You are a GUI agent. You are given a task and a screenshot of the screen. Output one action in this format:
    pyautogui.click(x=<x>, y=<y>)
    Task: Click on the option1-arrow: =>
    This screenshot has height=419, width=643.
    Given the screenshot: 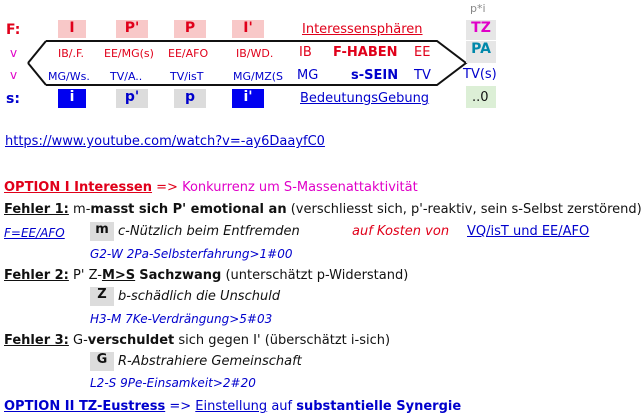 What is the action you would take?
    pyautogui.click(x=167, y=187)
    